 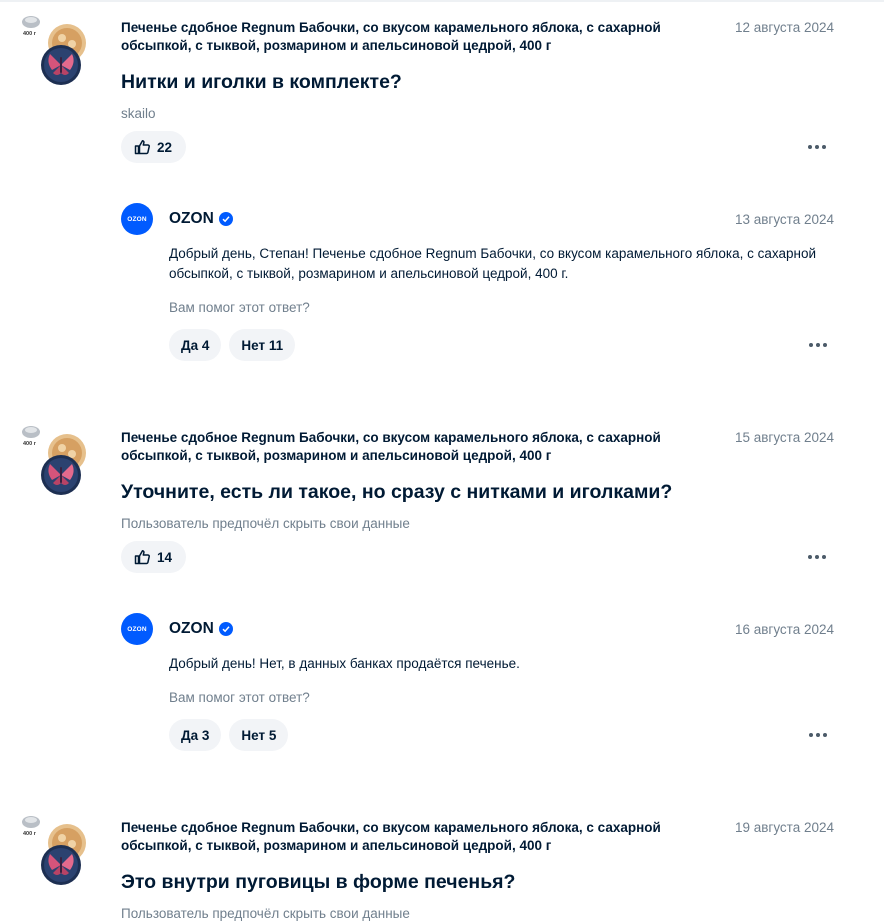 I want to click on question-date: 12 августа 2024, so click(x=784, y=27).